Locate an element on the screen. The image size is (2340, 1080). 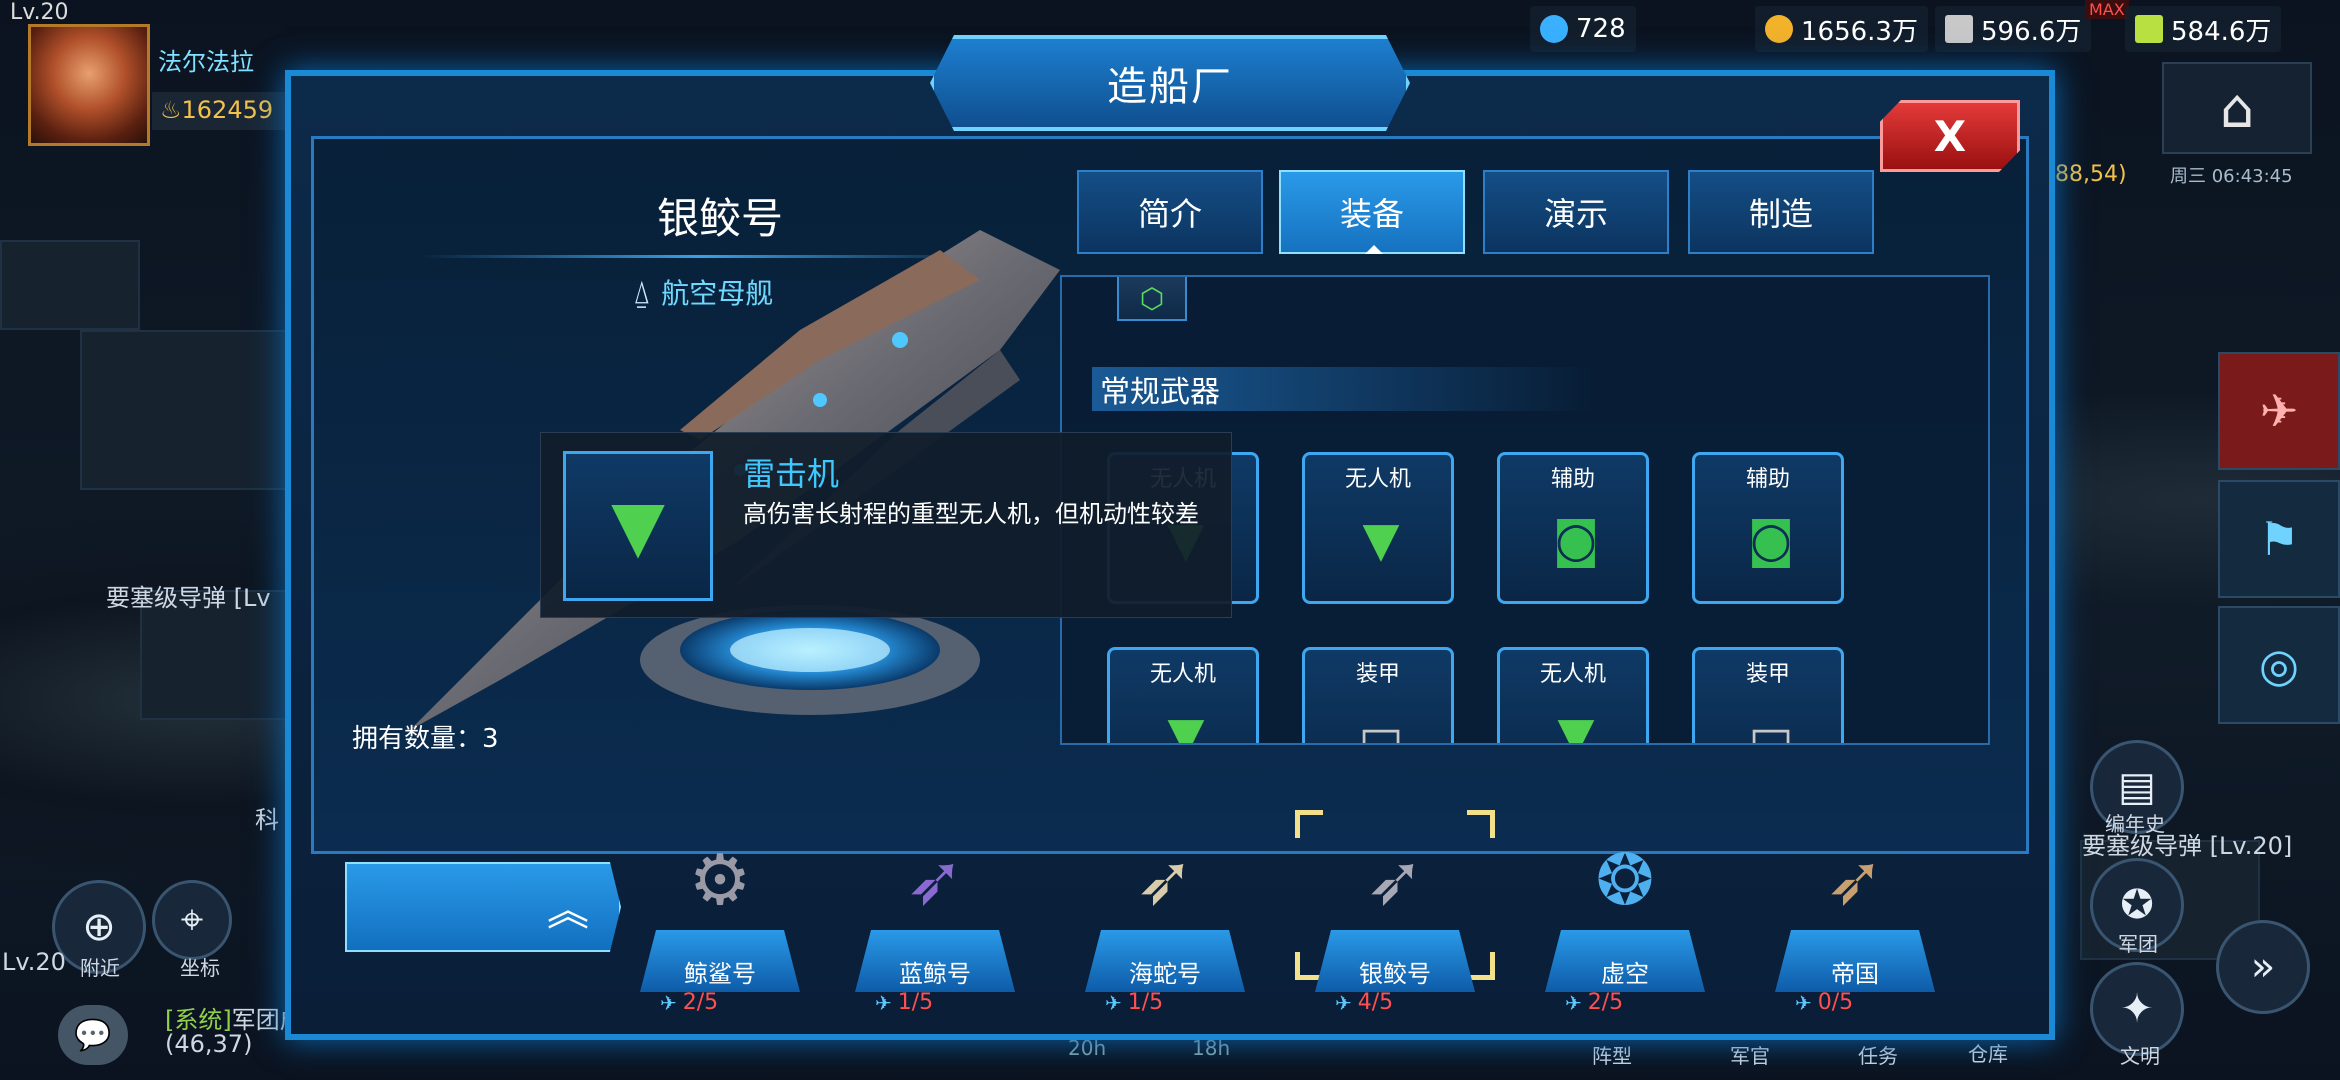
tab-intro: 简介 is located at coordinates (1170, 212).